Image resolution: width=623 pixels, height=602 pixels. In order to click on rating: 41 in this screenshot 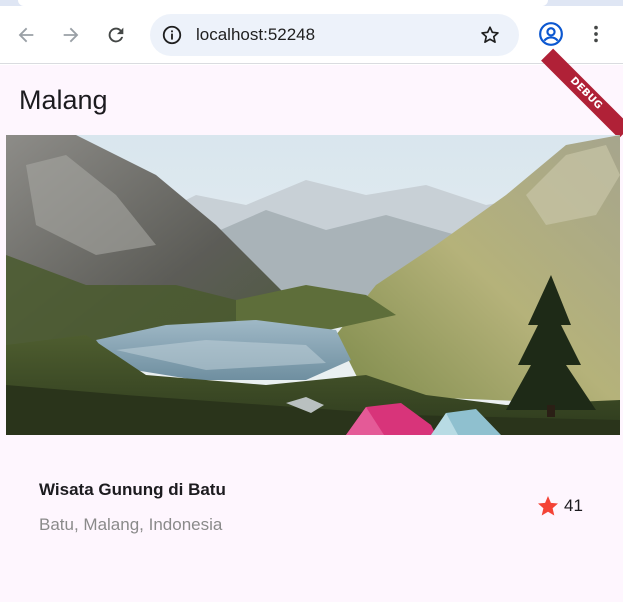, I will do `click(559, 506)`.